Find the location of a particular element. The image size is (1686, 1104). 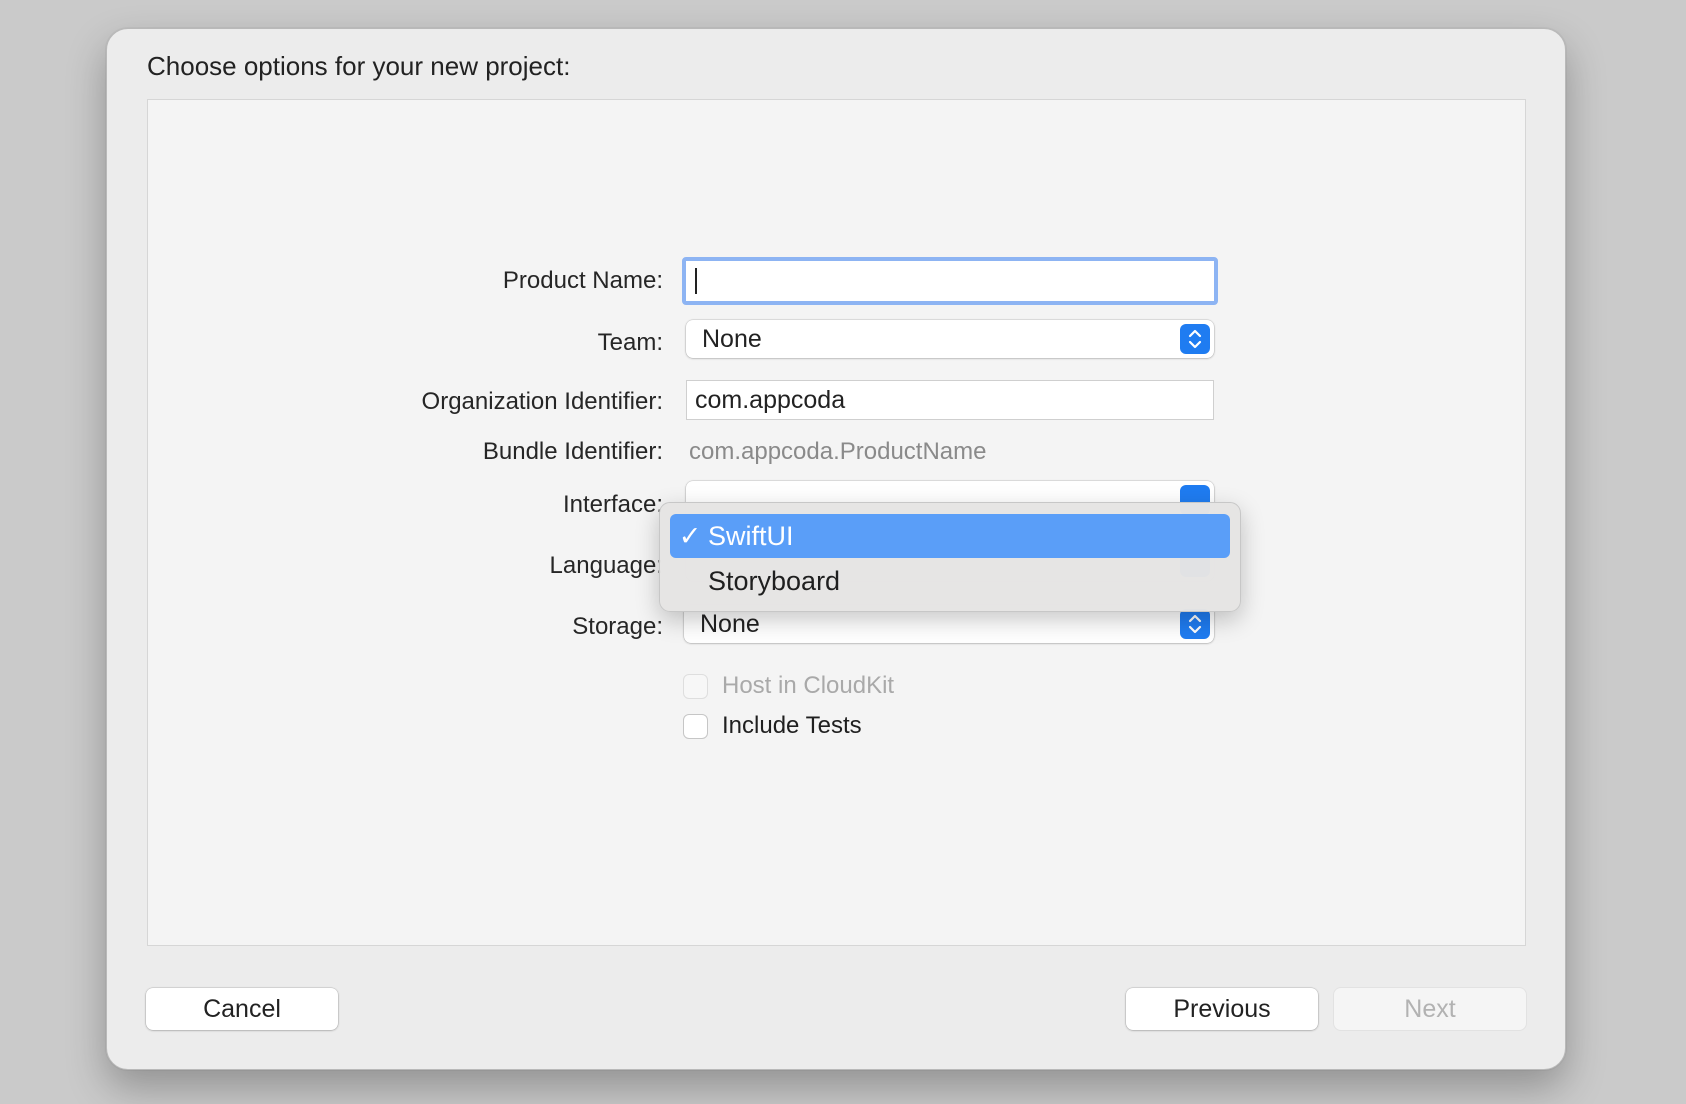

menu-item-label: Storyboard is located at coordinates (774, 581).